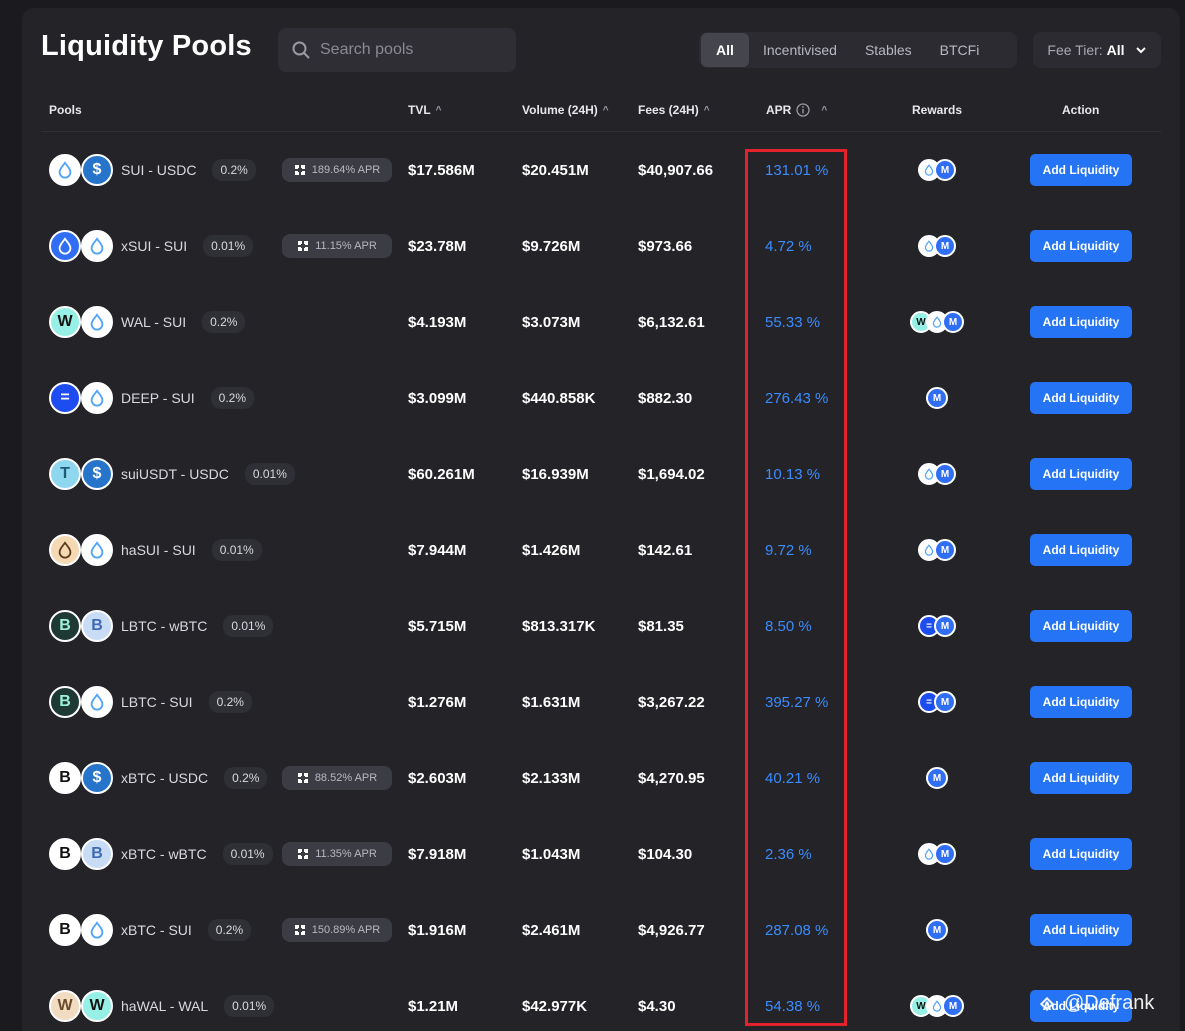 This screenshot has width=1185, height=1031. I want to click on apr-value: 54.38 %, so click(792, 999).